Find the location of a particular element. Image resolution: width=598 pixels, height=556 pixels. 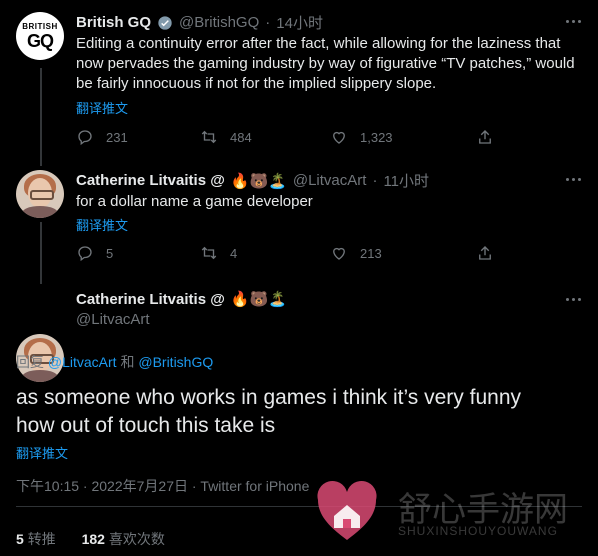

watermark-subtitle: SHUXINSHOUYOUWANG is located at coordinates (478, 531).